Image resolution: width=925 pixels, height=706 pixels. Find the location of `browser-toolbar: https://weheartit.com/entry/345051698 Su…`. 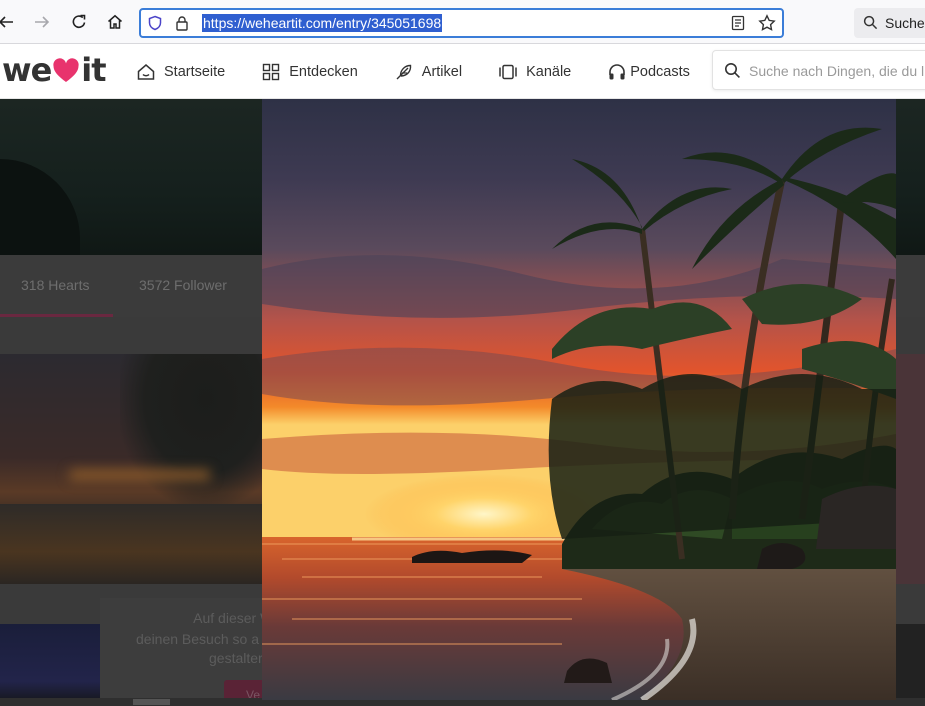

browser-toolbar: https://weheartit.com/entry/345051698 Su… is located at coordinates (462, 22).